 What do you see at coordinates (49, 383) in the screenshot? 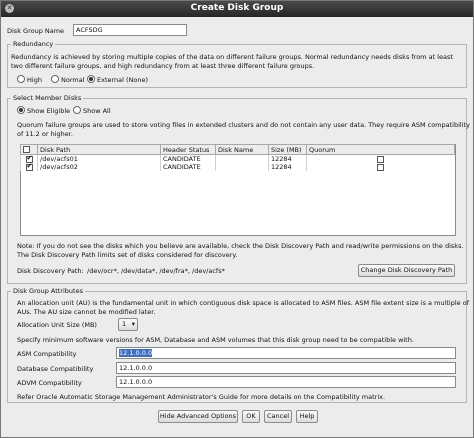
I see `advm-compat-label: ADVM Compatibility` at bounding box center [49, 383].